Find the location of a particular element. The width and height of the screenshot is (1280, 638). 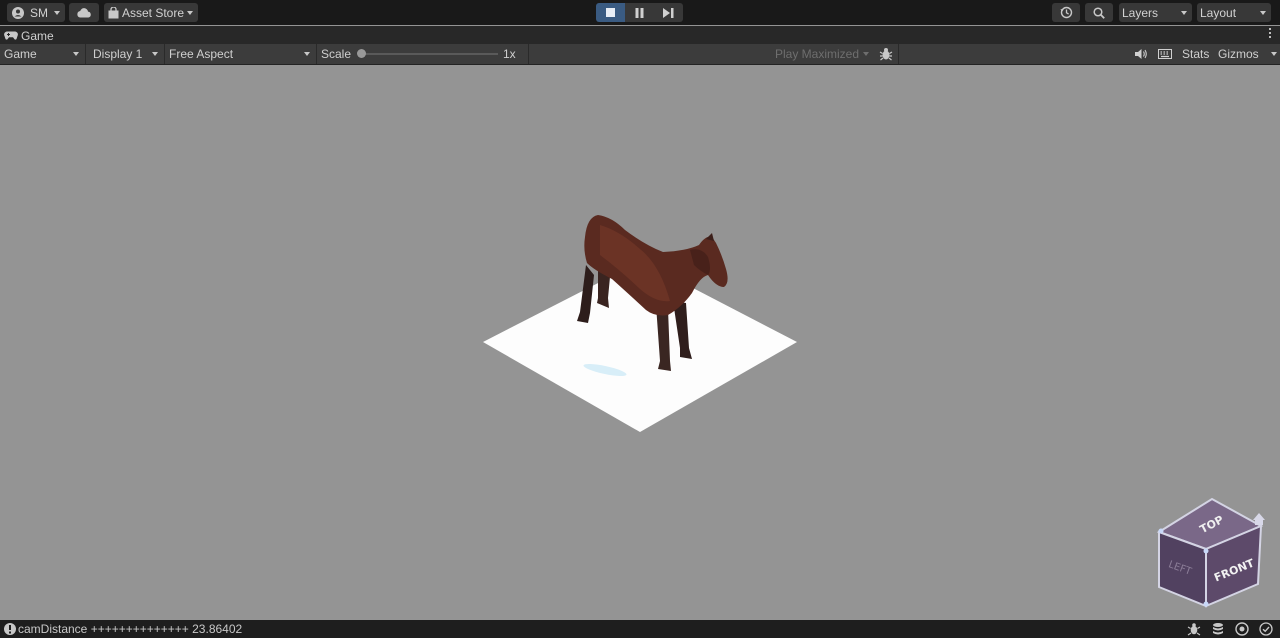

speaker-icon is located at coordinates (1141, 54).